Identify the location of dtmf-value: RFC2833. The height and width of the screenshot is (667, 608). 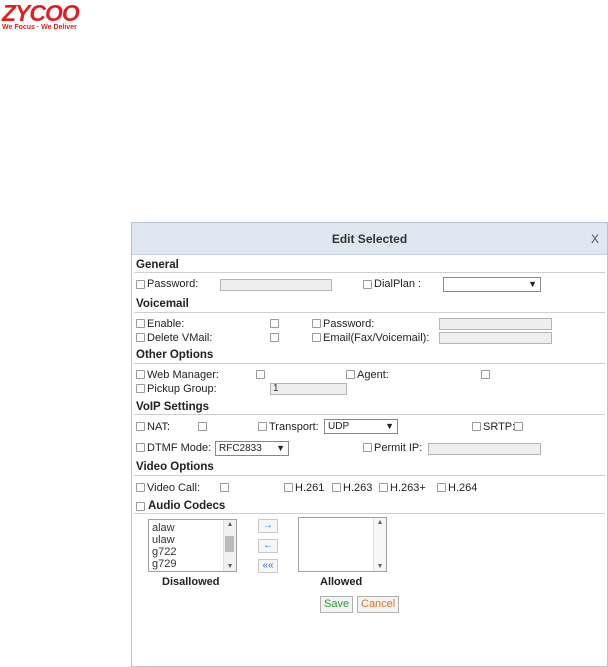
(240, 448).